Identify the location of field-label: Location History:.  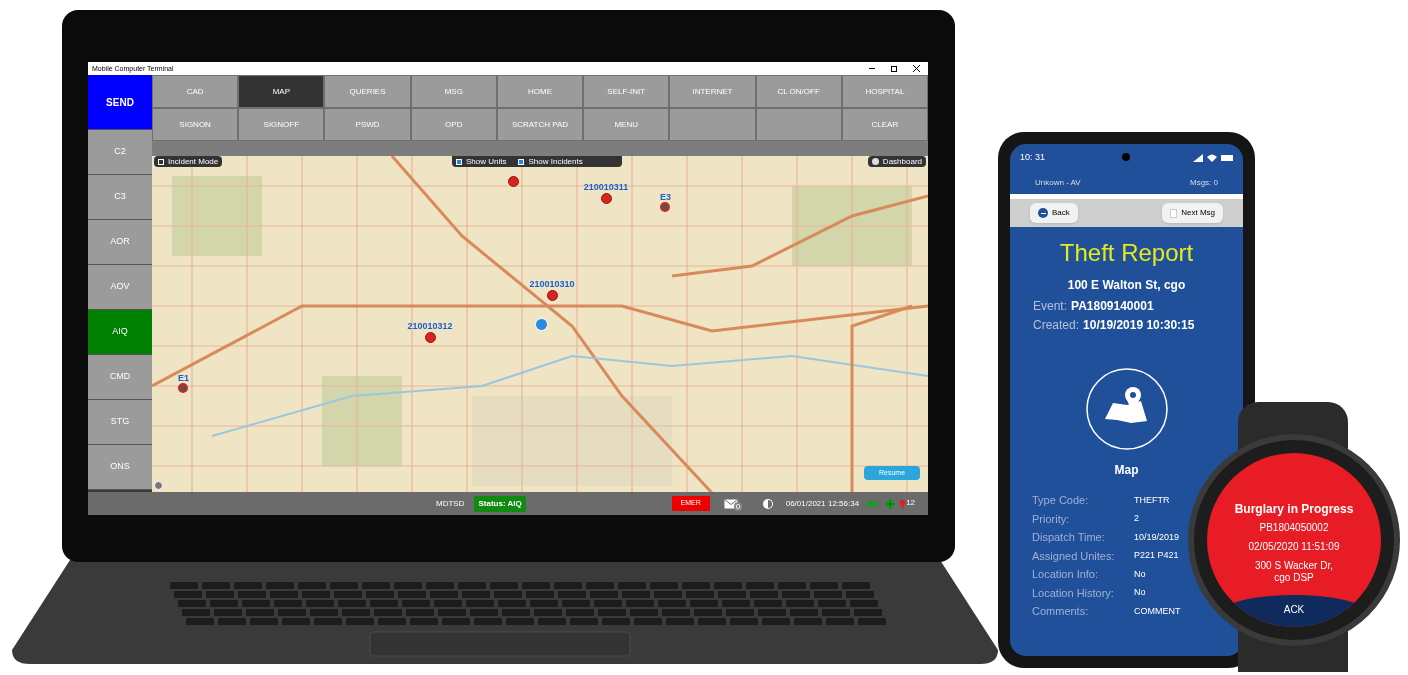
(1073, 593).